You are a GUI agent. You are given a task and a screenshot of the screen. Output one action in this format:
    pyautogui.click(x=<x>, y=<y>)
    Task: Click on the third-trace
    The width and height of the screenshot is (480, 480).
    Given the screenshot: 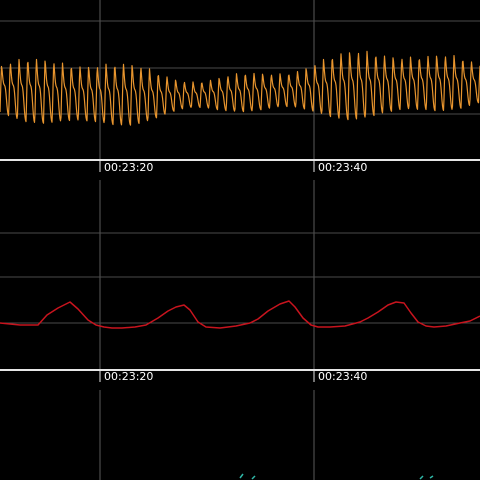 What is the action you would take?
    pyautogui.click(x=336, y=476)
    